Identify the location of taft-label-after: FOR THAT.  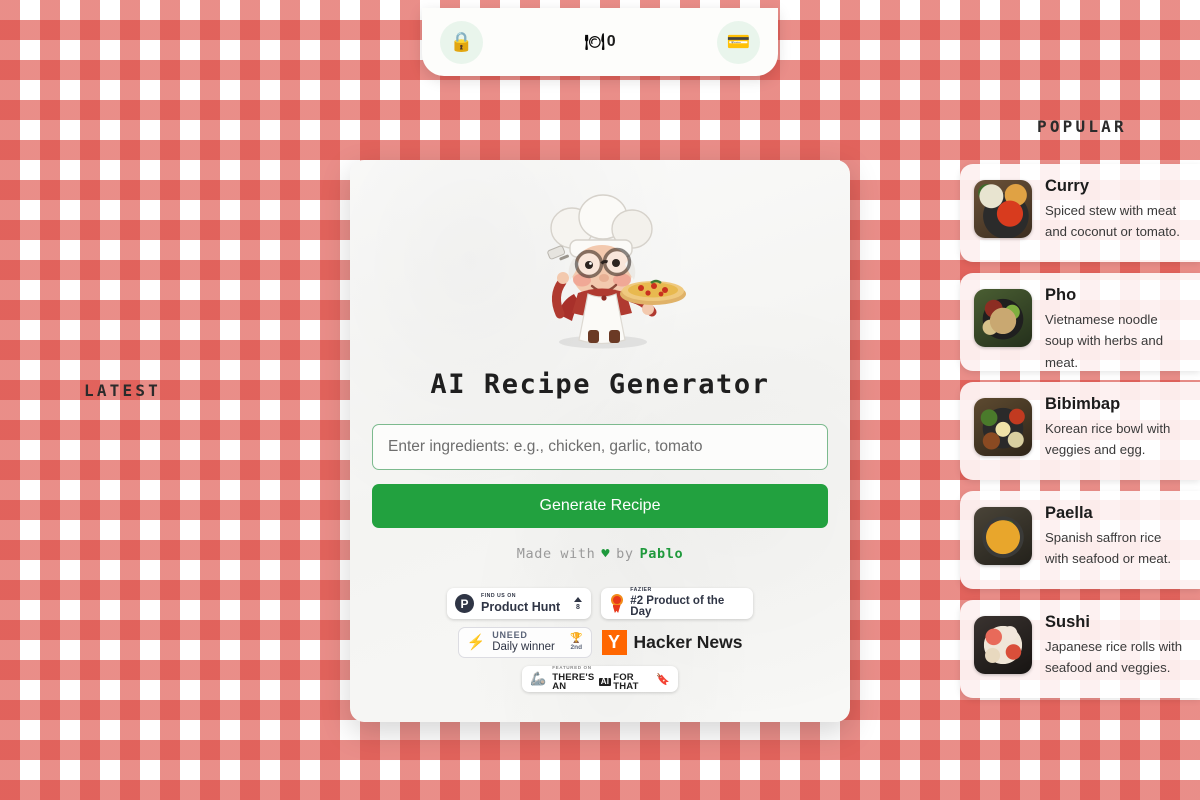
(626, 682).